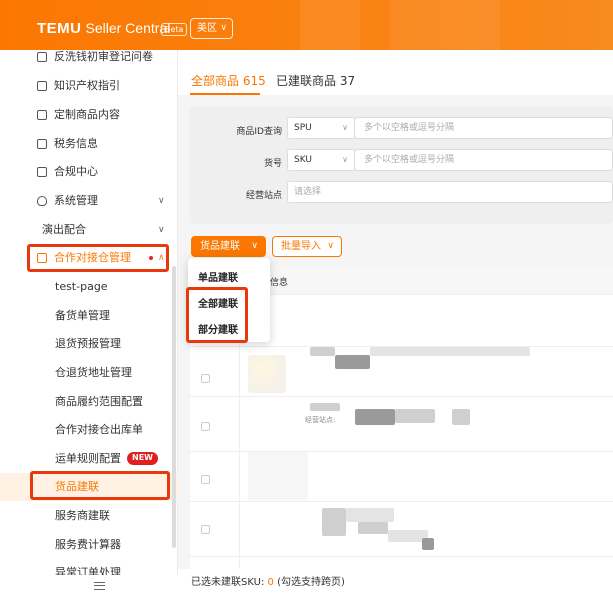  Describe the element at coordinates (42, 86) in the screenshot. I see `document-icon` at that location.